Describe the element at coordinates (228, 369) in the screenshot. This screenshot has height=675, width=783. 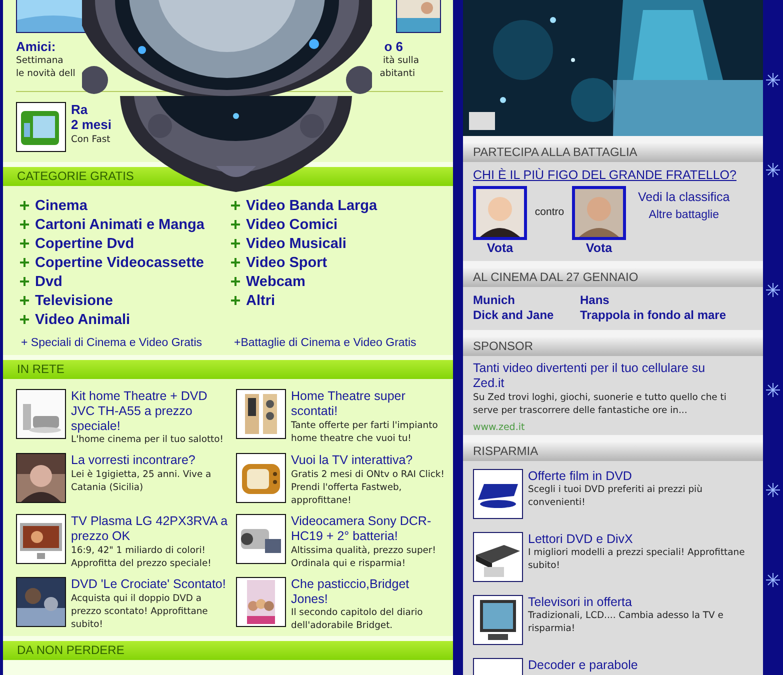
I see `section-header: IN RETE` at that location.